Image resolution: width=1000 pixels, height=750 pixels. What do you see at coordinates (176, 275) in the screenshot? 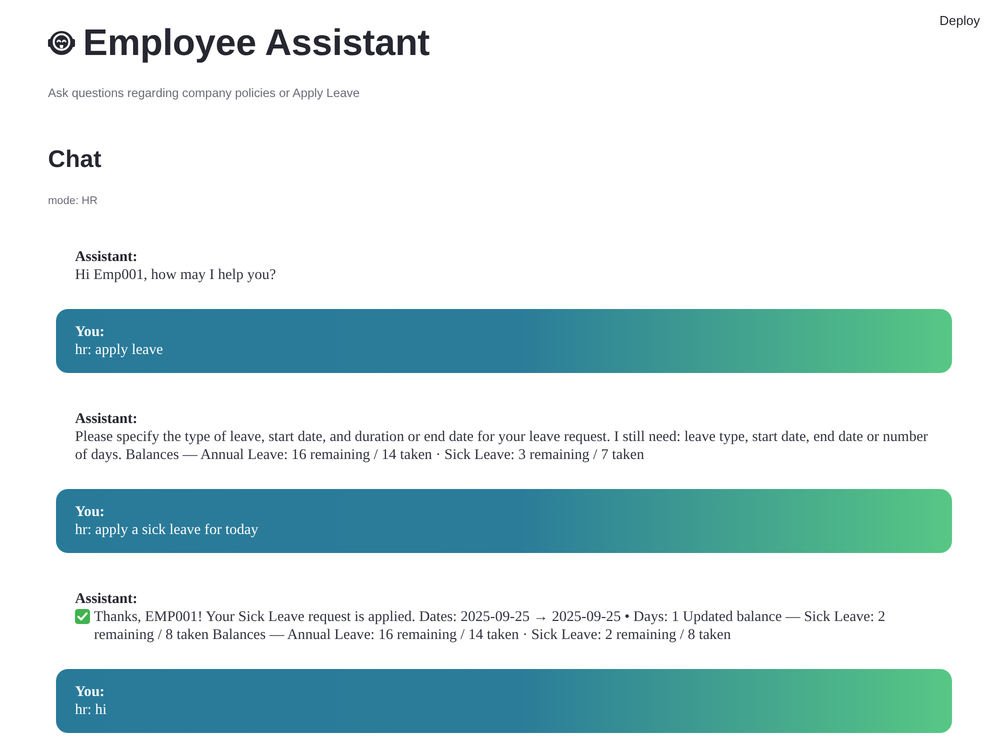
I see `message-text: Hi Emp001, how may I help you?` at bounding box center [176, 275].